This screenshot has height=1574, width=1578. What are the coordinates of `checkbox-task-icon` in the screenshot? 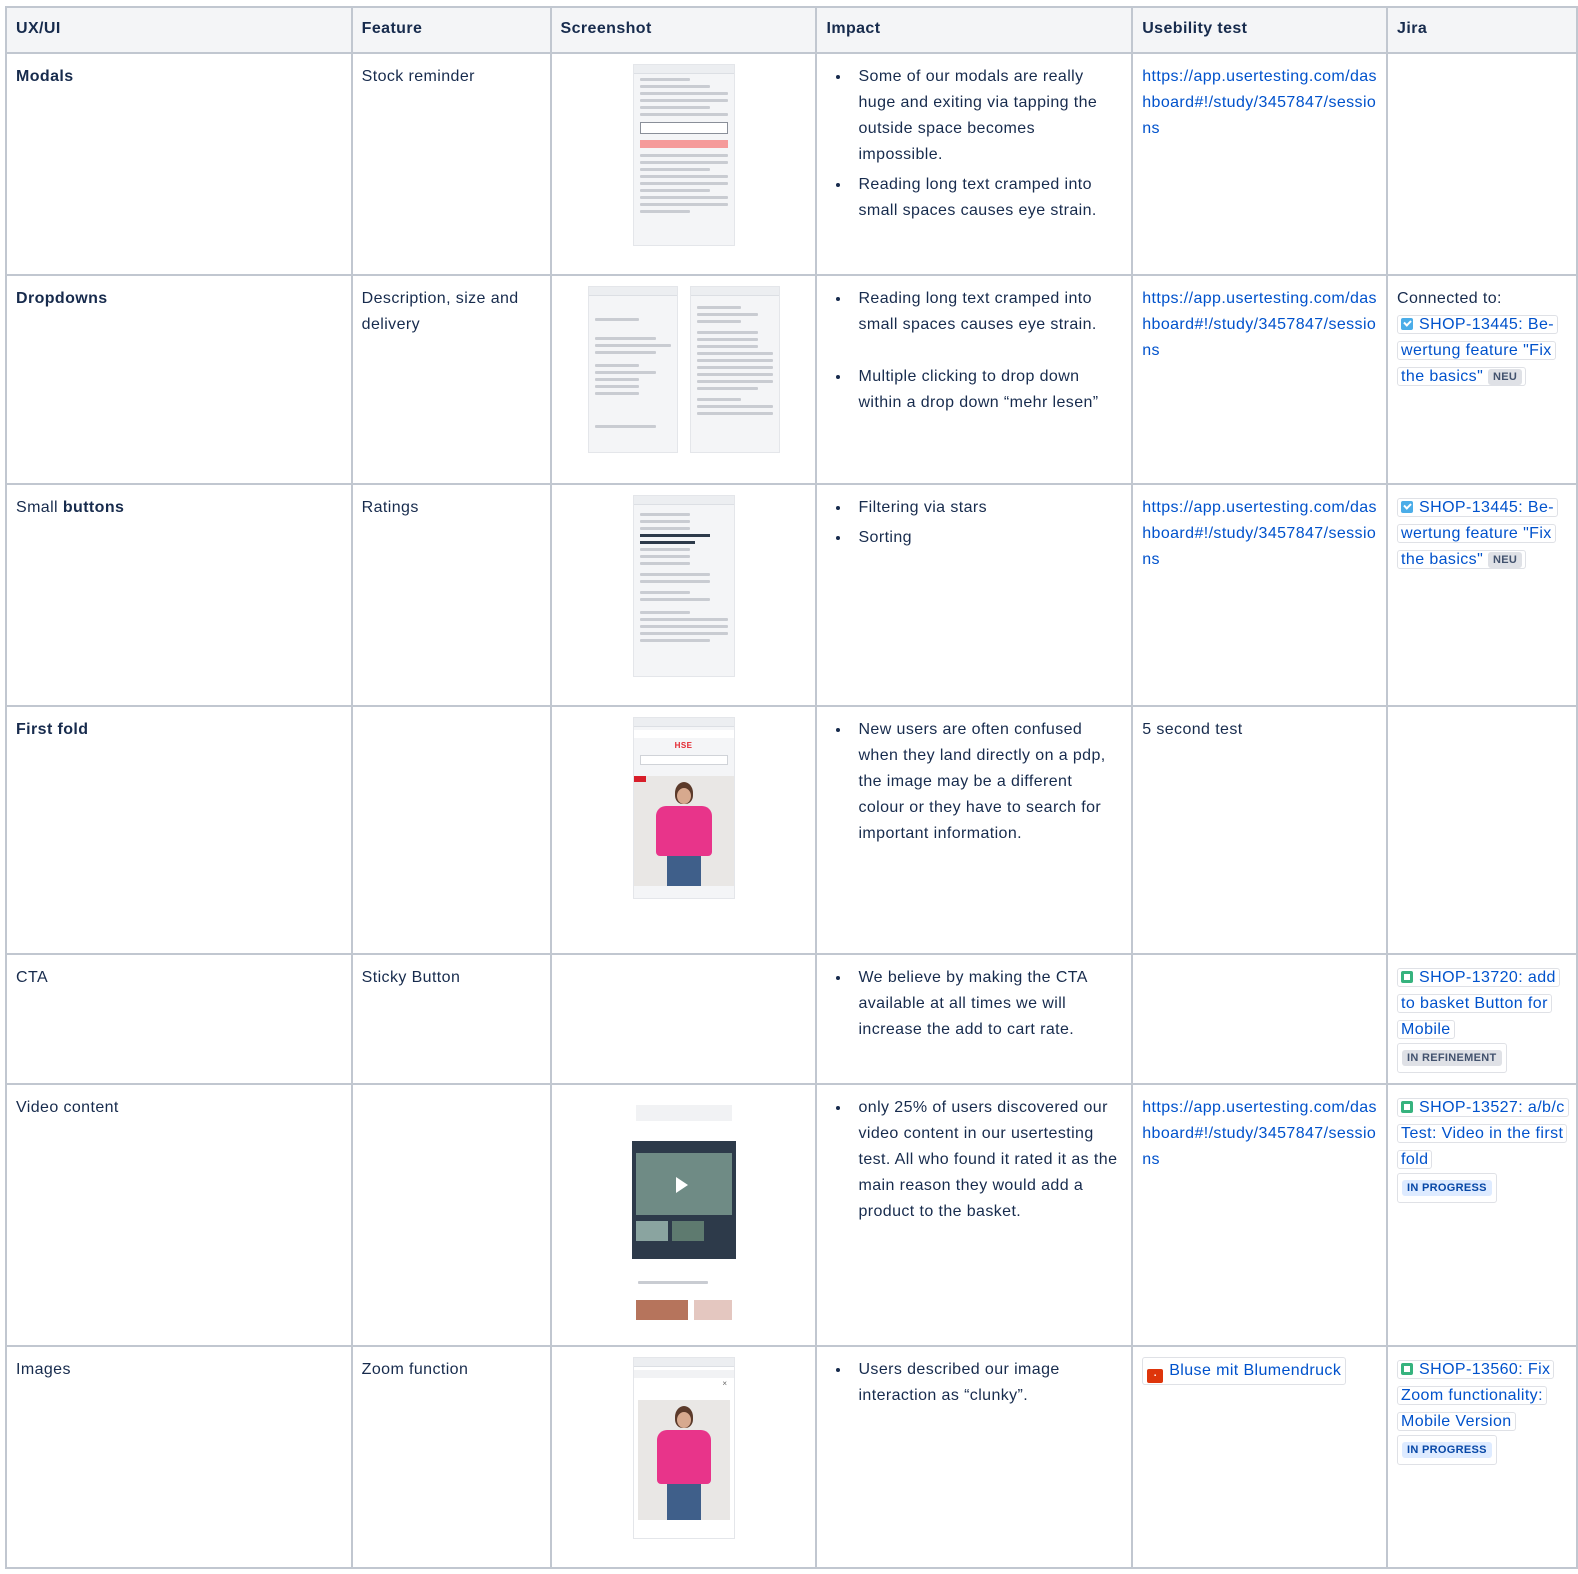 It's located at (1407, 507).